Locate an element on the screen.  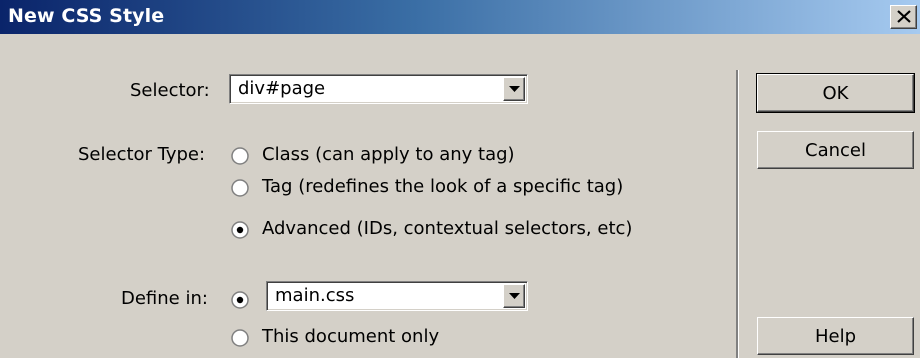
radio-class-label: Class (can apply to any tag) is located at coordinates (388, 154).